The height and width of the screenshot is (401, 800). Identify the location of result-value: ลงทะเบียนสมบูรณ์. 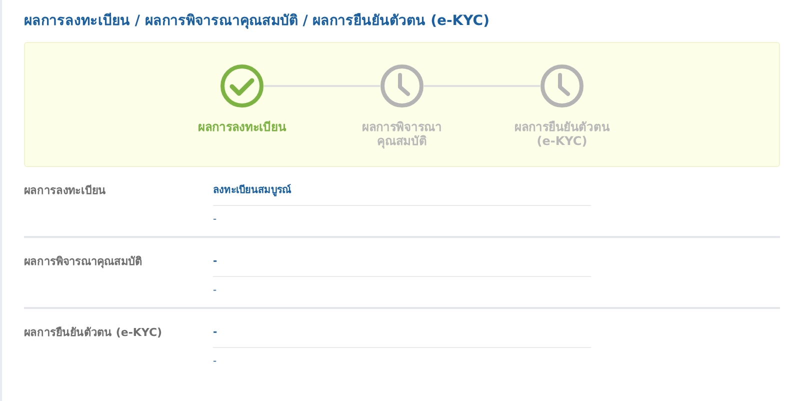
(402, 194).